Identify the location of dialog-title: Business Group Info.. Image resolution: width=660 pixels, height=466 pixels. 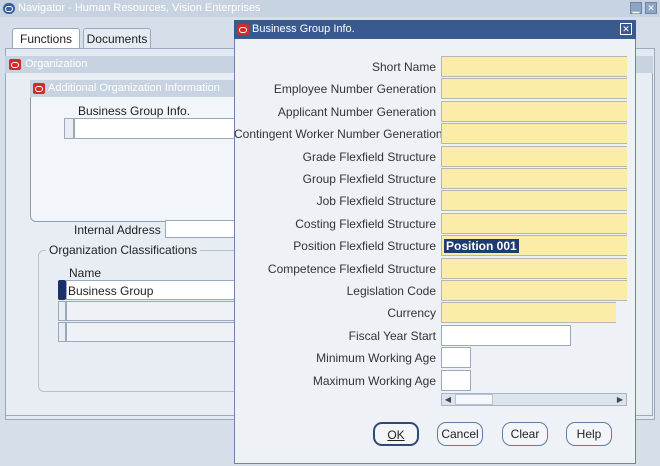
(303, 29).